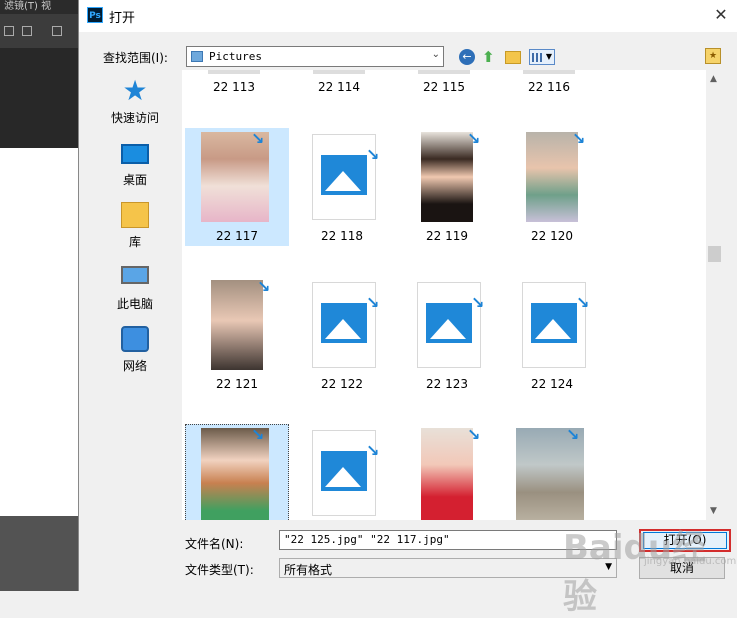 The height and width of the screenshot is (618, 737). I want to click on place-label: 桌面, so click(134, 180).